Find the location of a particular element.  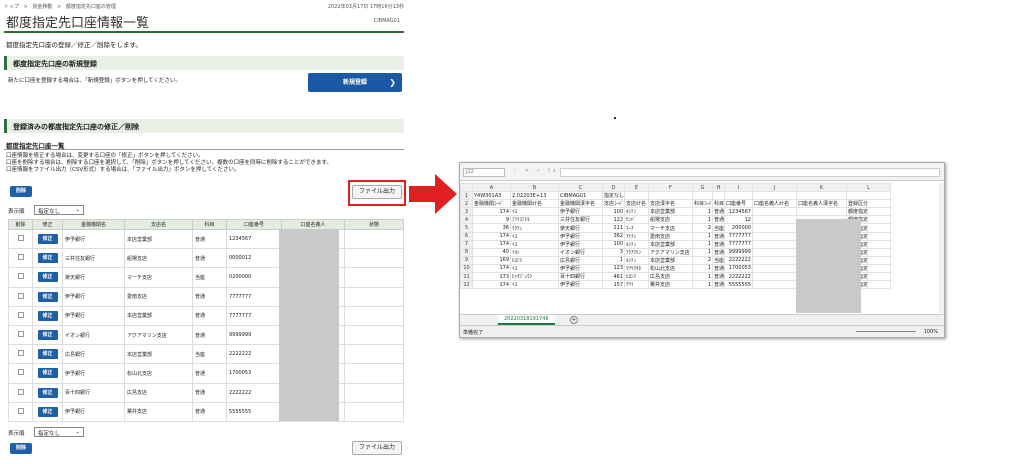

sheet-cell: 169 is located at coordinates (491, 260).